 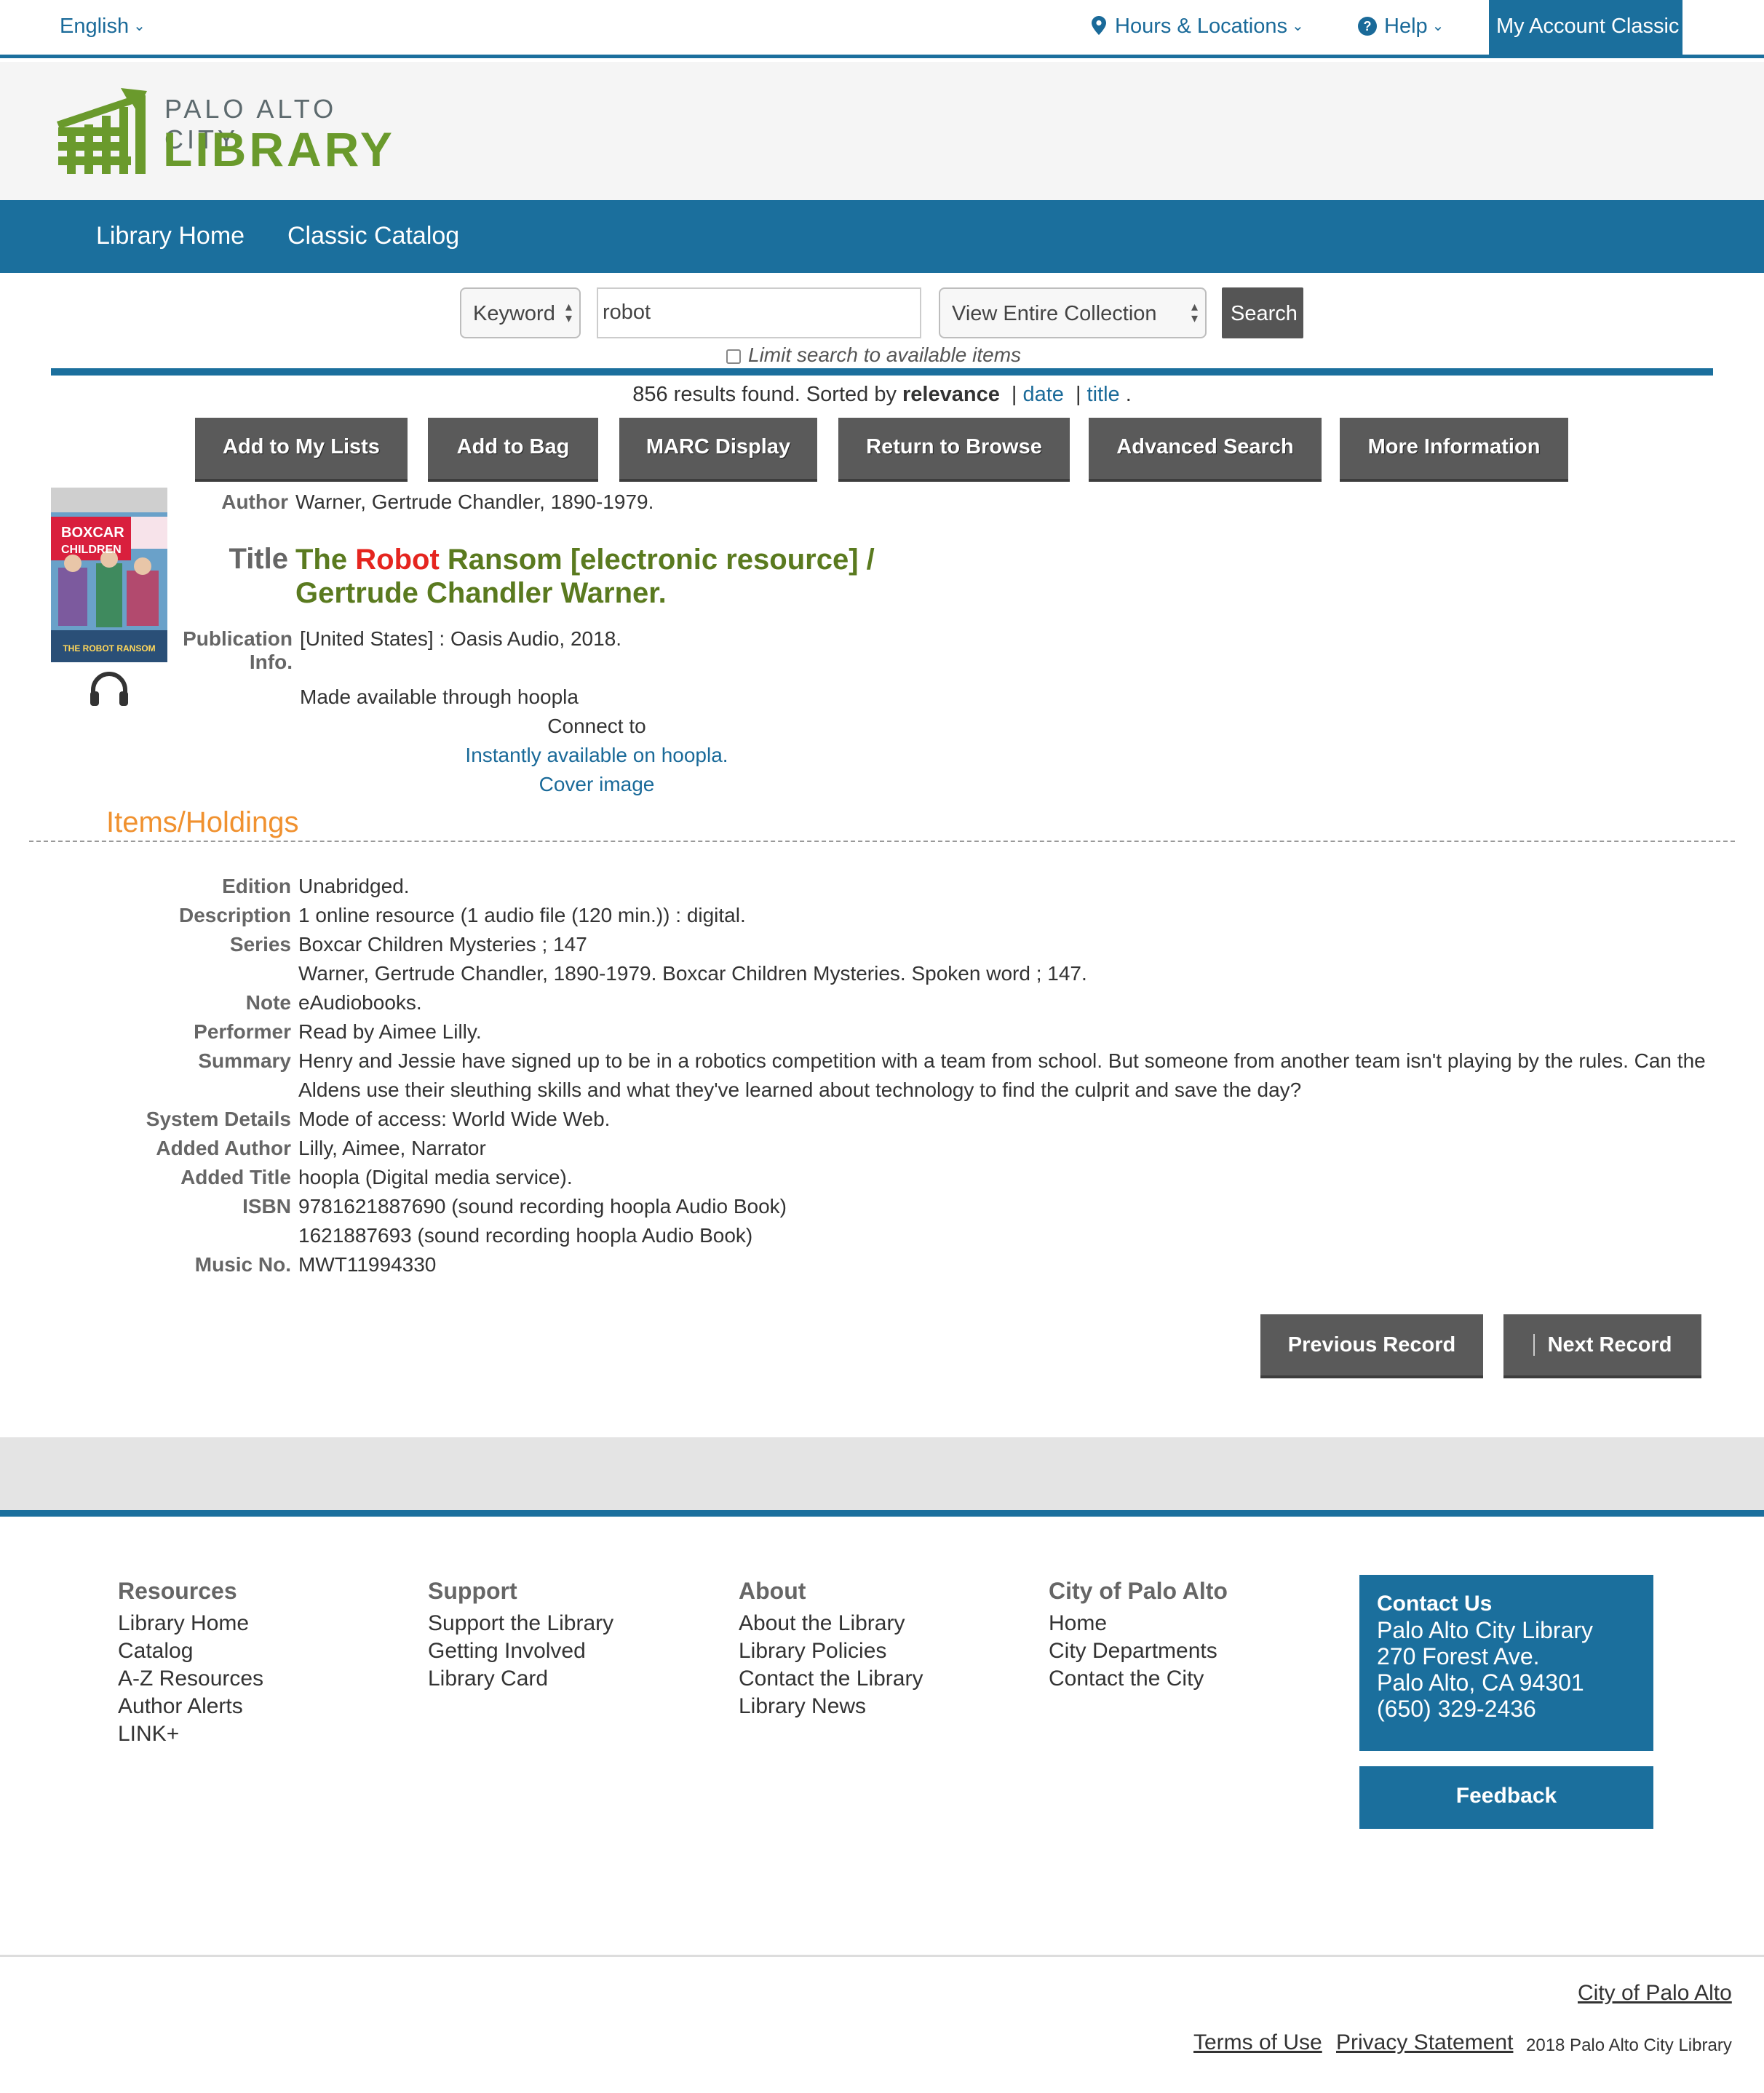 What do you see at coordinates (759, 313) in the screenshot?
I see `search-input: robot` at bounding box center [759, 313].